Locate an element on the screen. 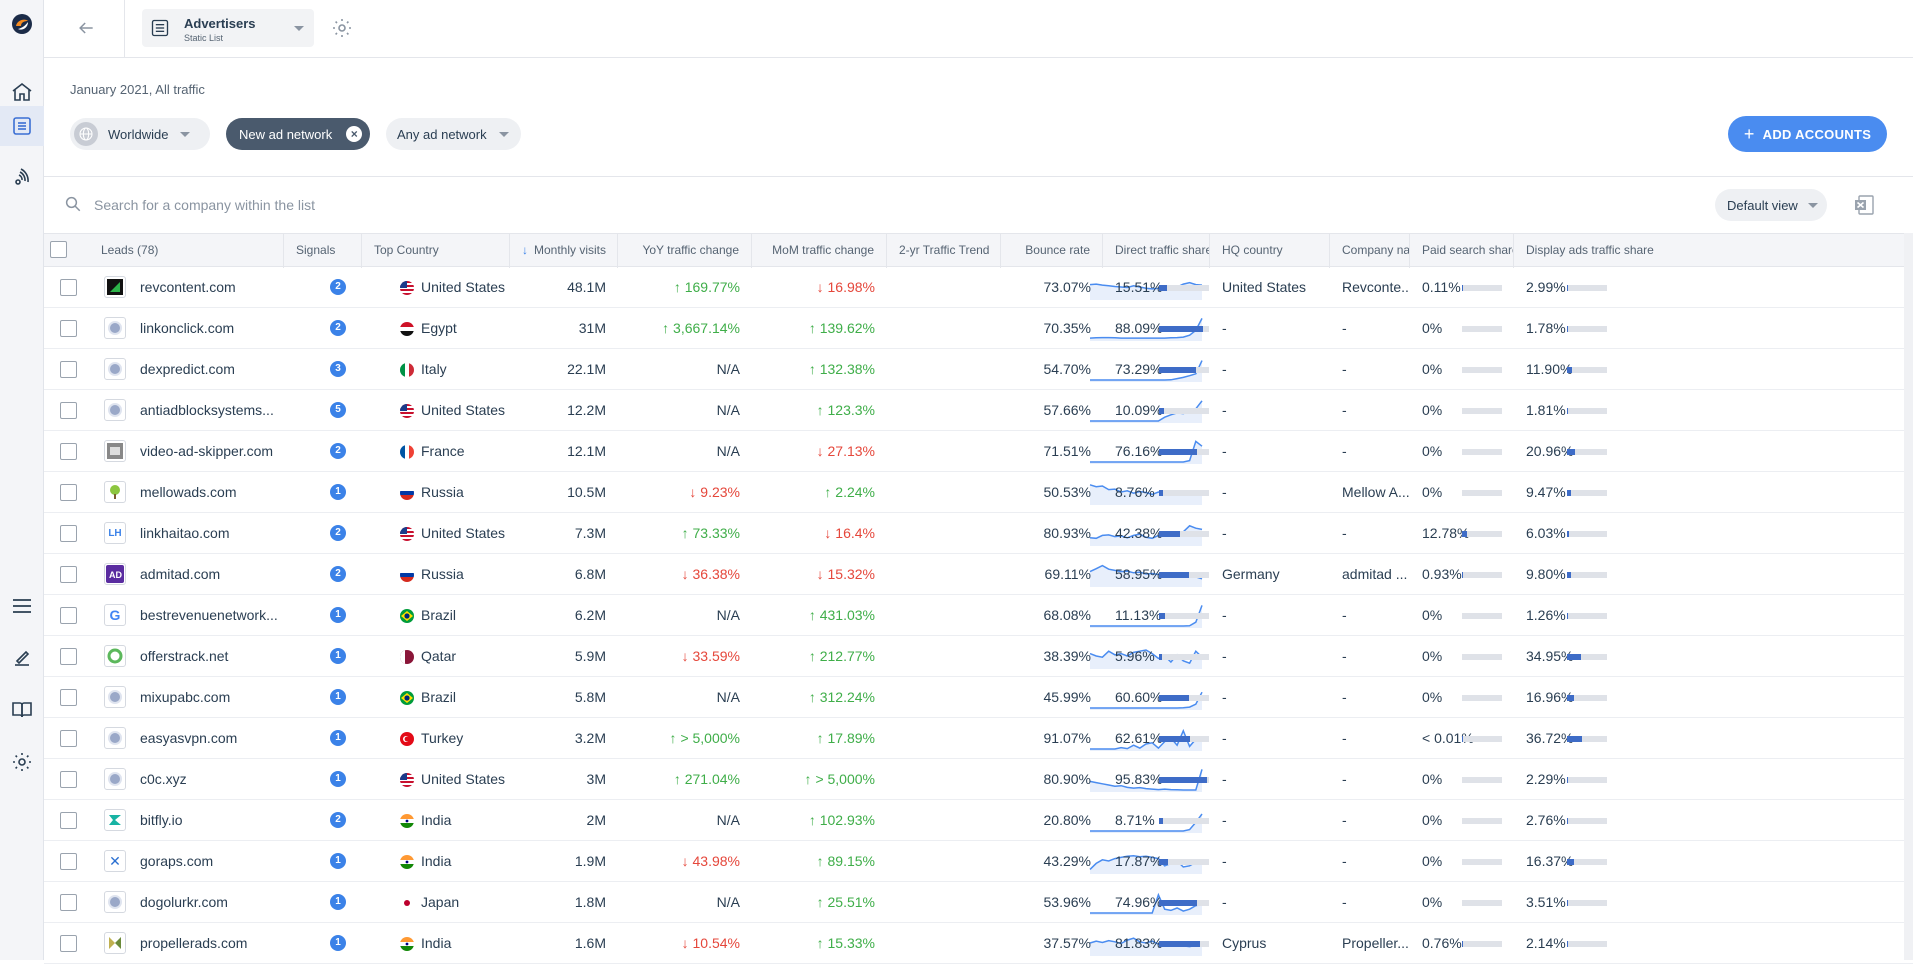  domain-link: linkhaitao.com is located at coordinates (229, 533).